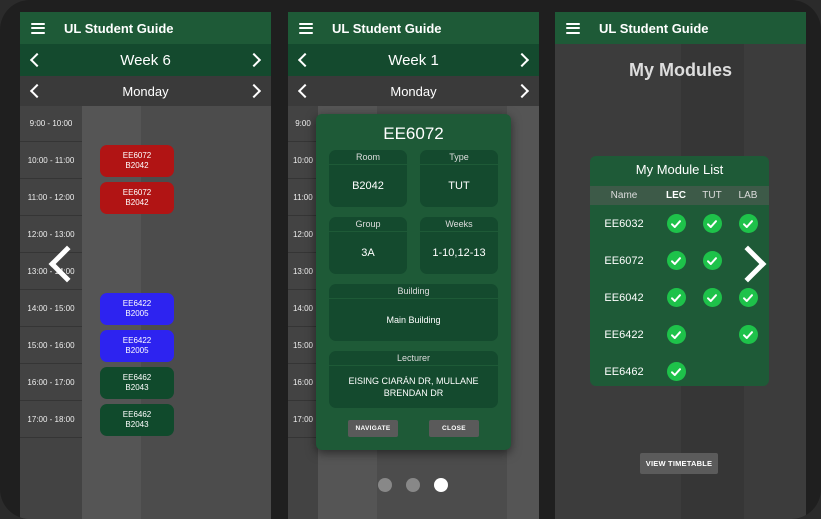 Image resolution: width=821 pixels, height=519 pixels. What do you see at coordinates (303, 272) in the screenshot?
I see `time-slot: 13:00` at bounding box center [303, 272].